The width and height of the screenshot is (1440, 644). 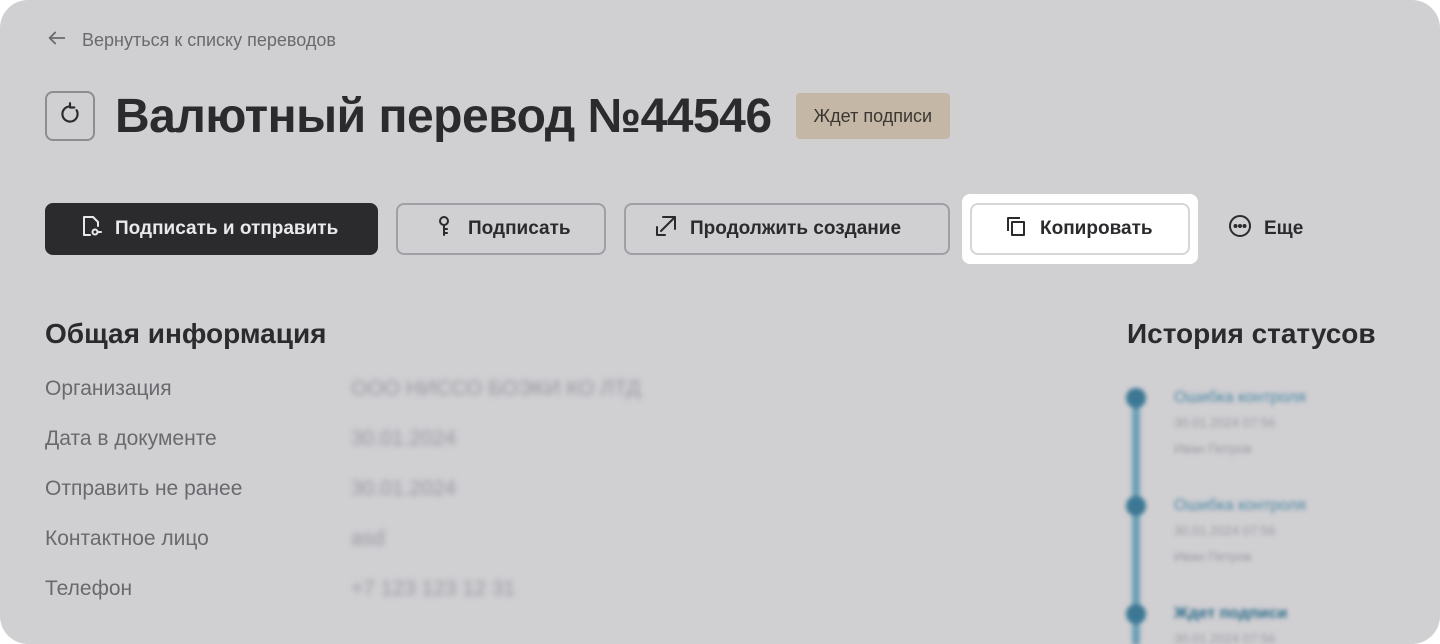 I want to click on title-row: Валютный перевод №44546 Ждет подписи, so click(x=498, y=116).